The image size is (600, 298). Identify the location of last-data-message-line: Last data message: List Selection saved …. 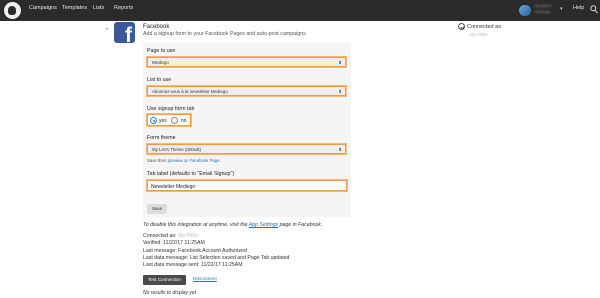
(216, 258).